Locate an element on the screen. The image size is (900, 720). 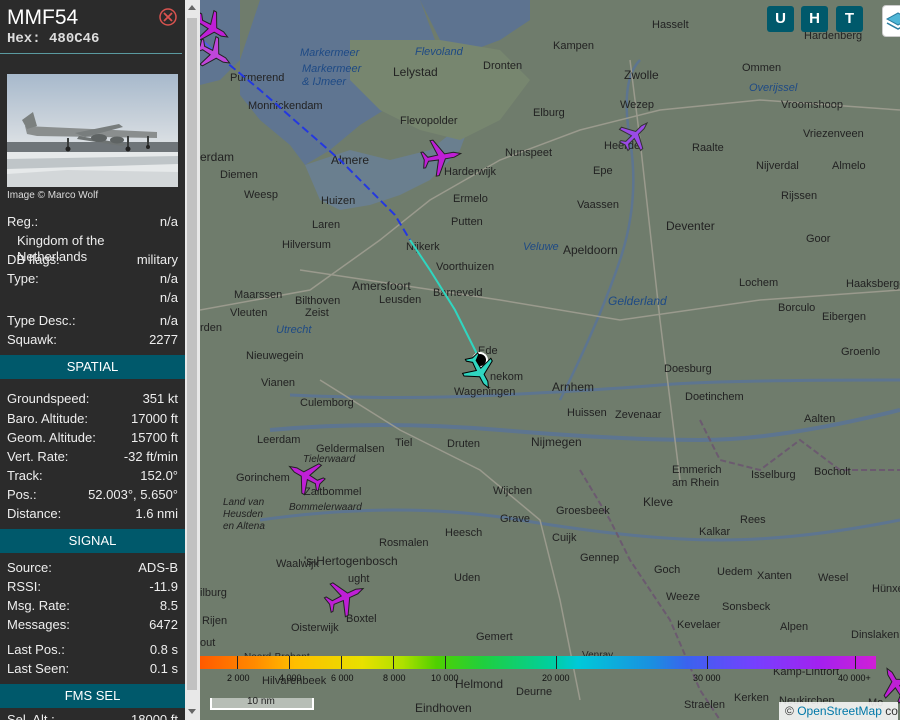
info-row-country: Kingdom of the Netherlands is located at coordinates (92, 248).